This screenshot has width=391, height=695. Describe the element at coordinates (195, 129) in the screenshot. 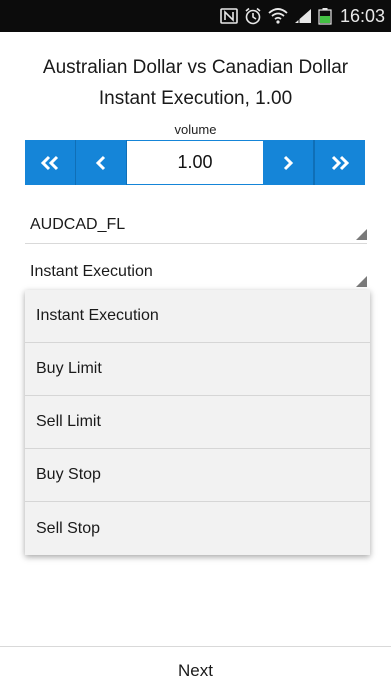

I see `volume-label: volume` at that location.